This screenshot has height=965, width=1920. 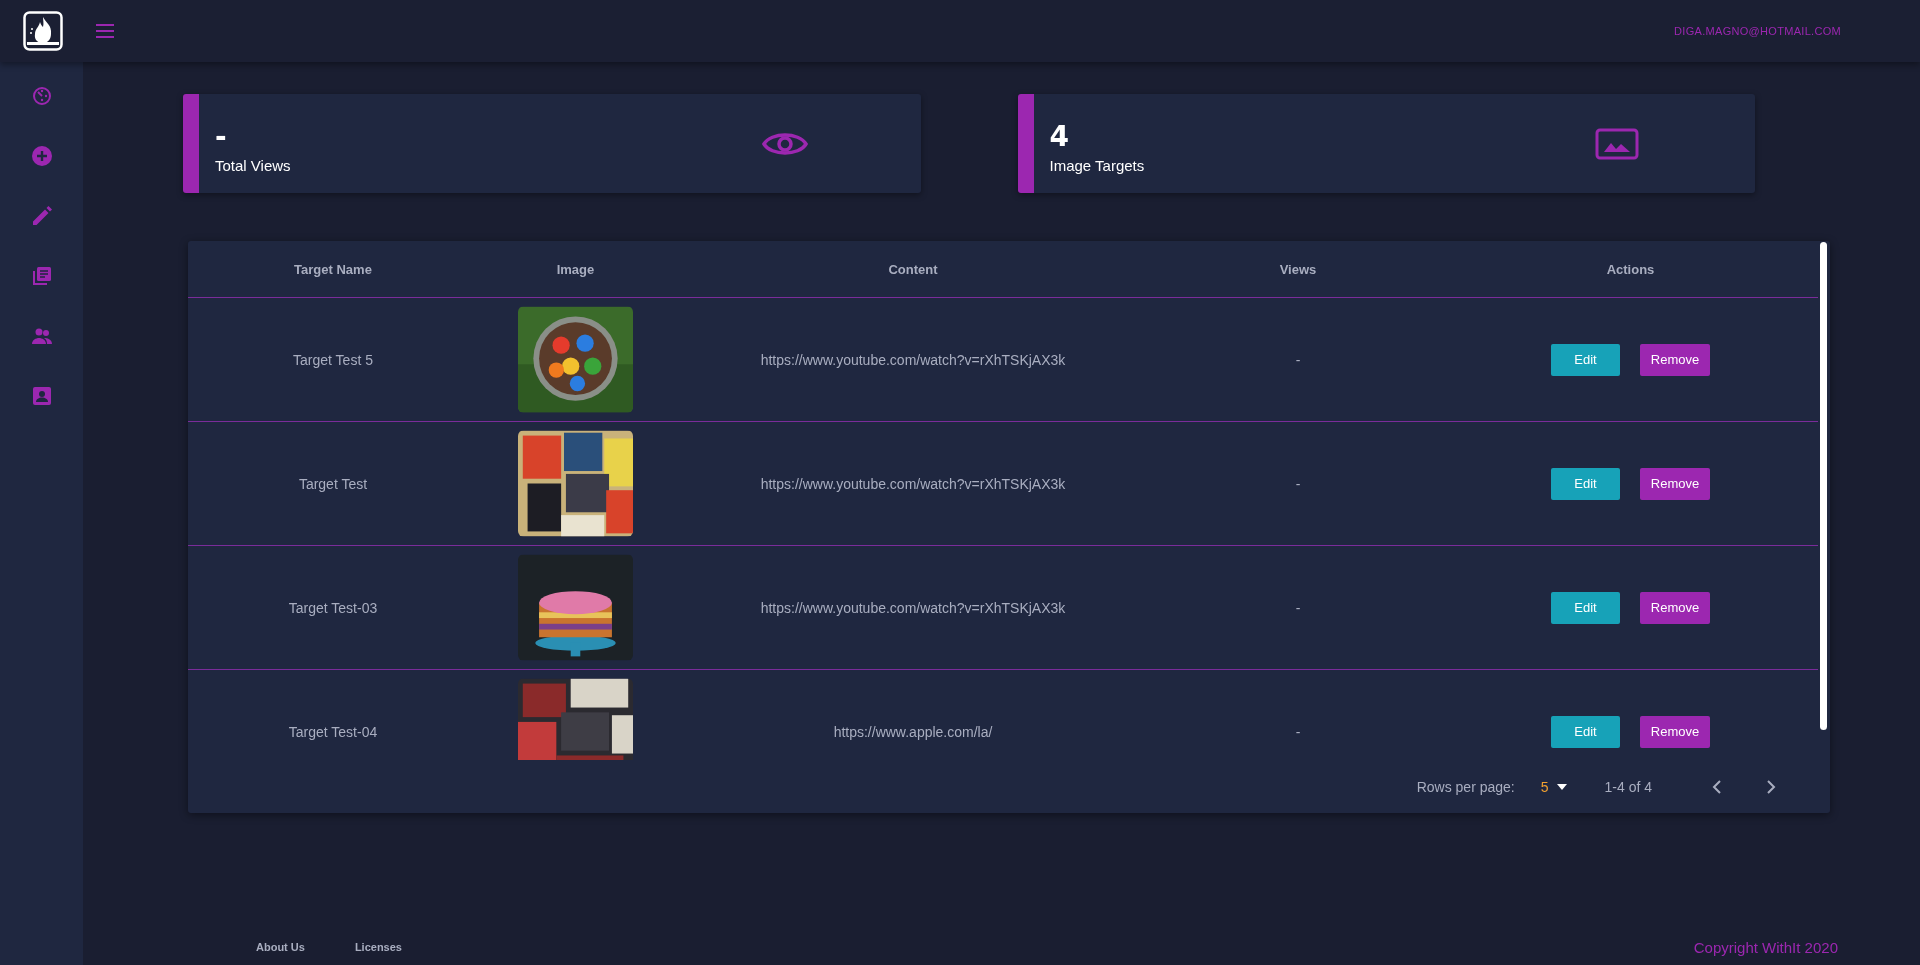 I want to click on footer-link: About Us, so click(x=280, y=947).